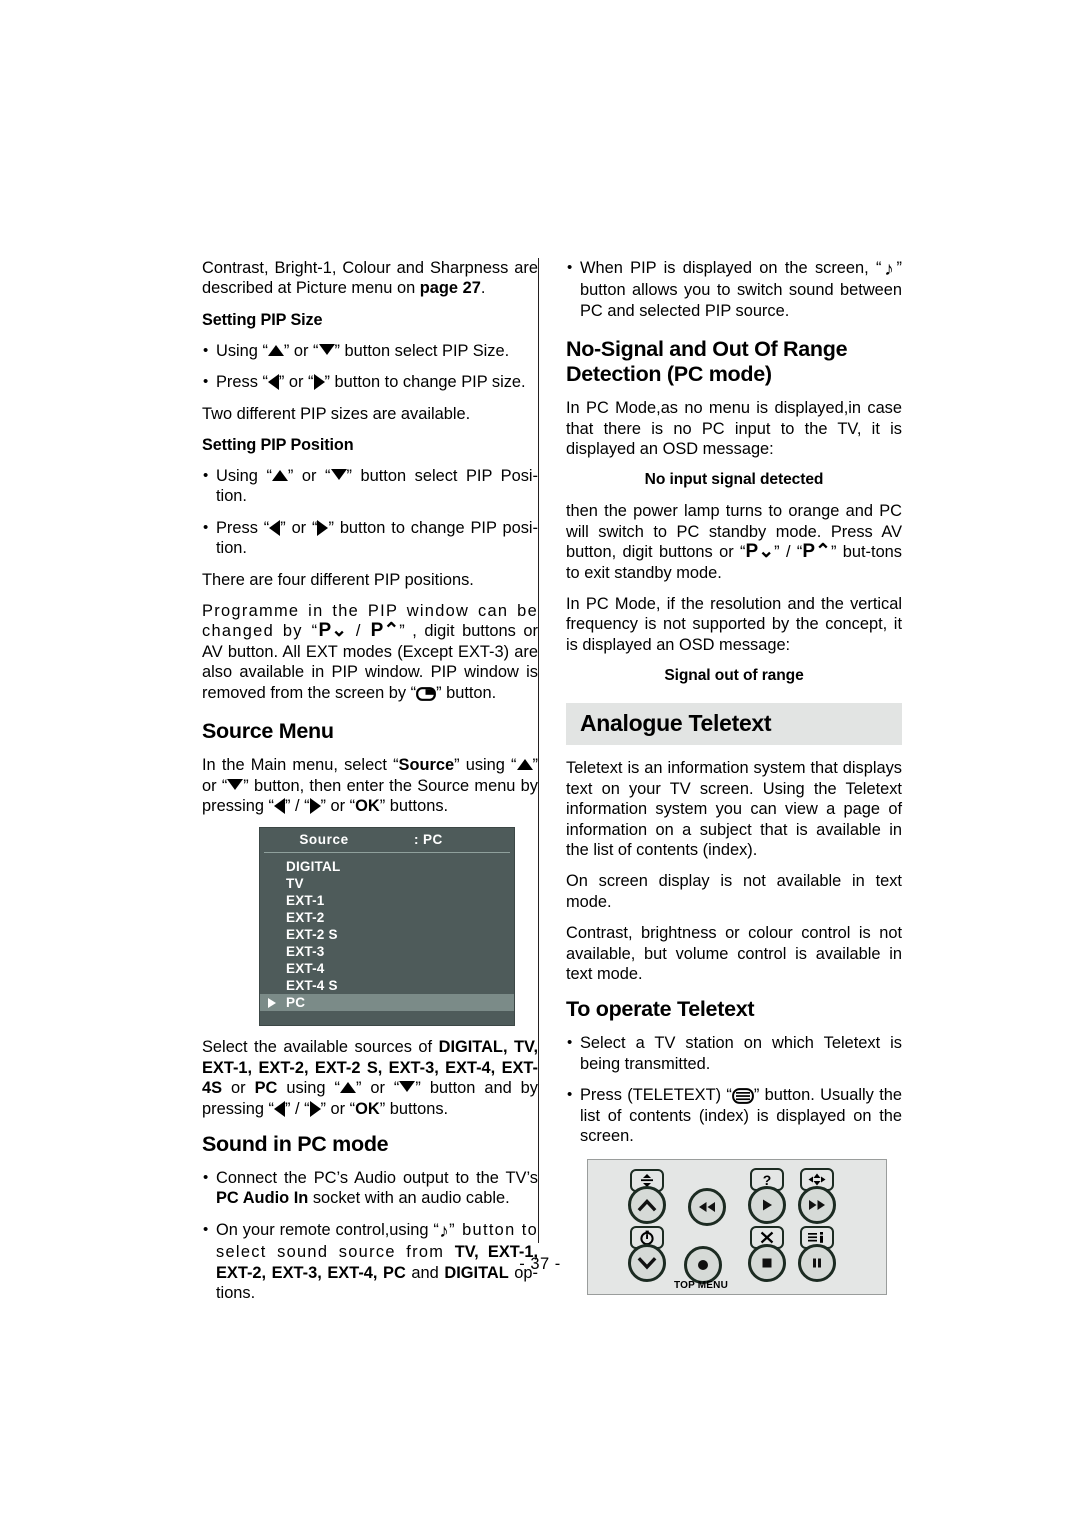  I want to click on osd-item-label: EXT-4, so click(305, 969).